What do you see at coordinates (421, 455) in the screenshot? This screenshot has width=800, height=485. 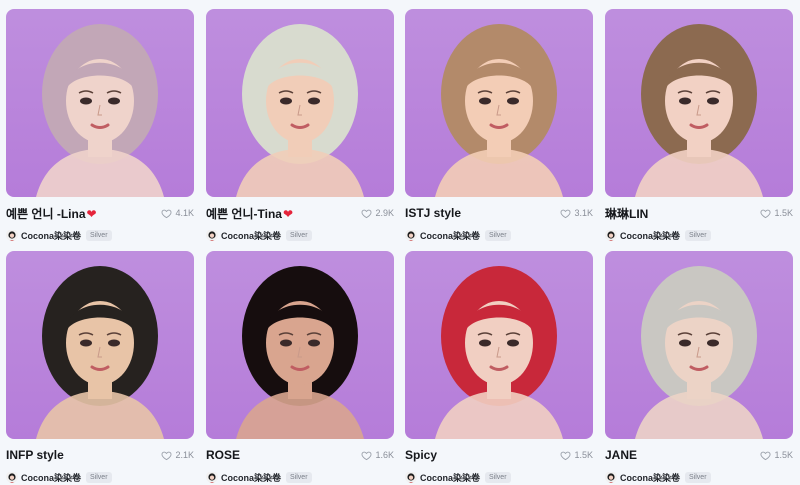 I see `character-title: Spicy` at bounding box center [421, 455].